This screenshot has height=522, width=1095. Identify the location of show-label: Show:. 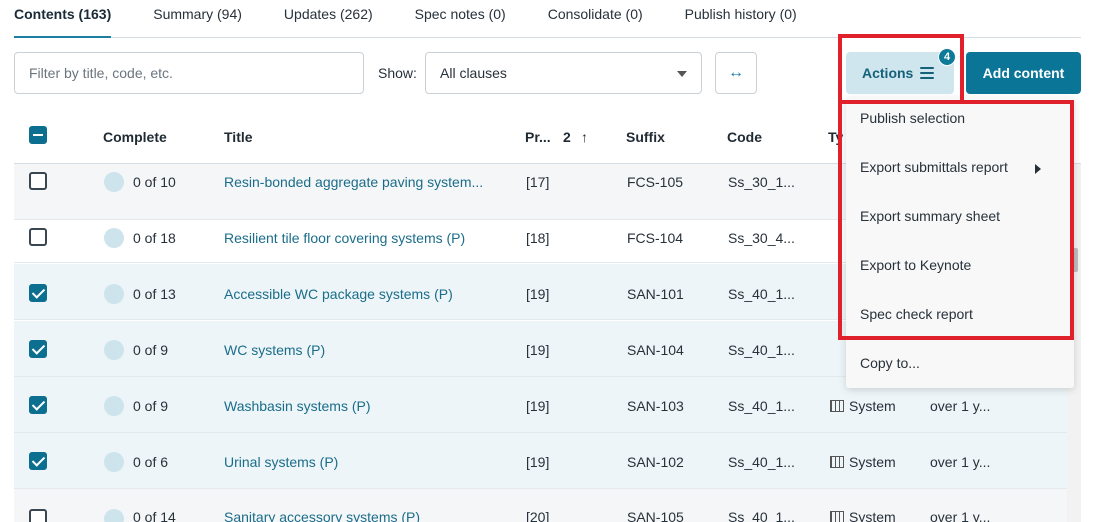
(397, 73).